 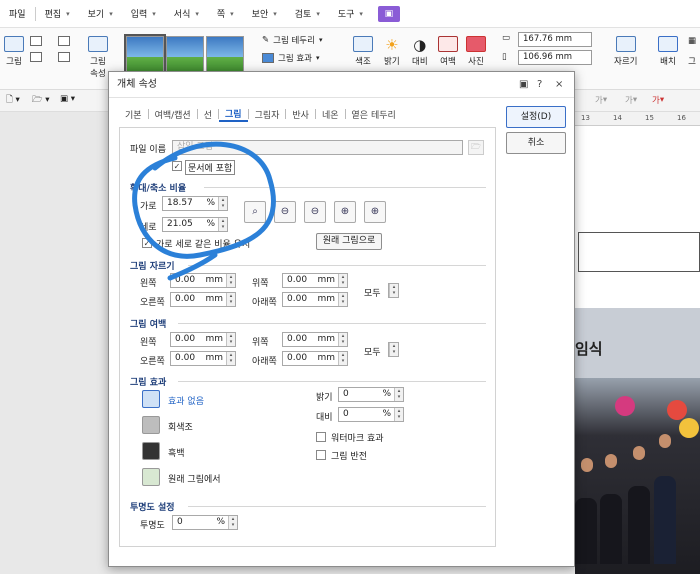 I want to click on crop-bottom-field: 0.00 mm ▴ ▾, so click(x=315, y=299).